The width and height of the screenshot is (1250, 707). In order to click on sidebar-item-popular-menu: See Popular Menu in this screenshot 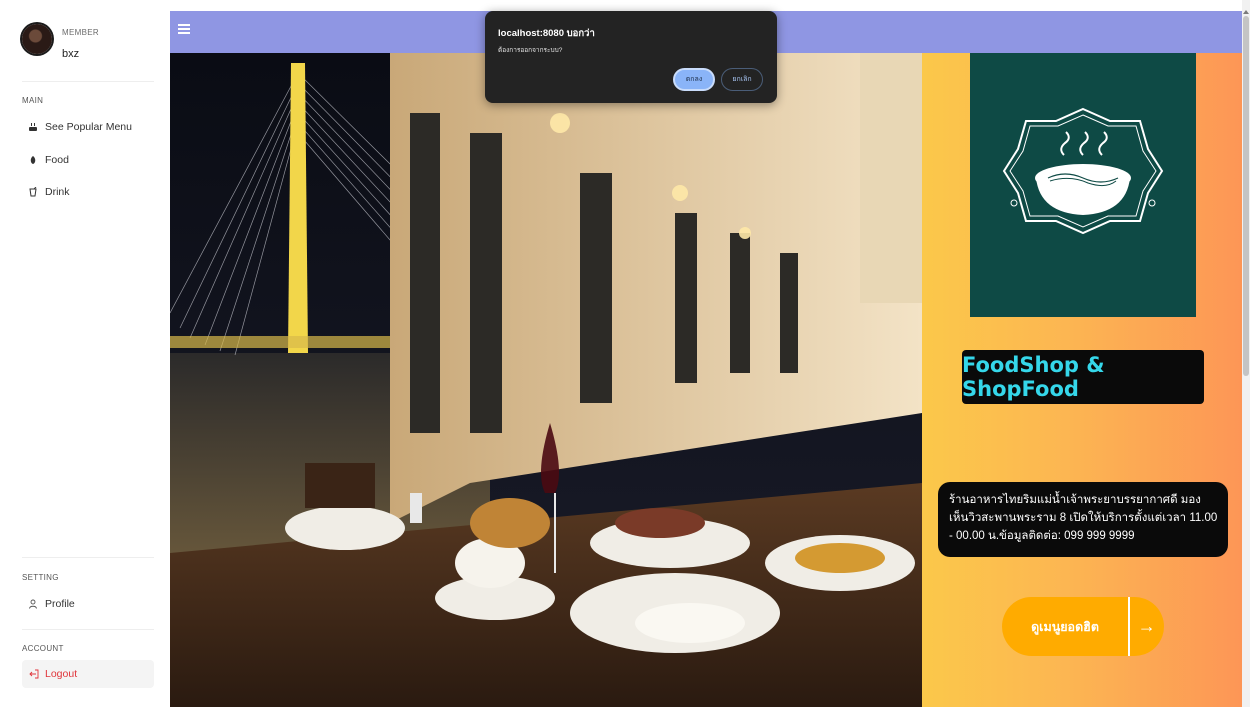, I will do `click(80, 127)`.